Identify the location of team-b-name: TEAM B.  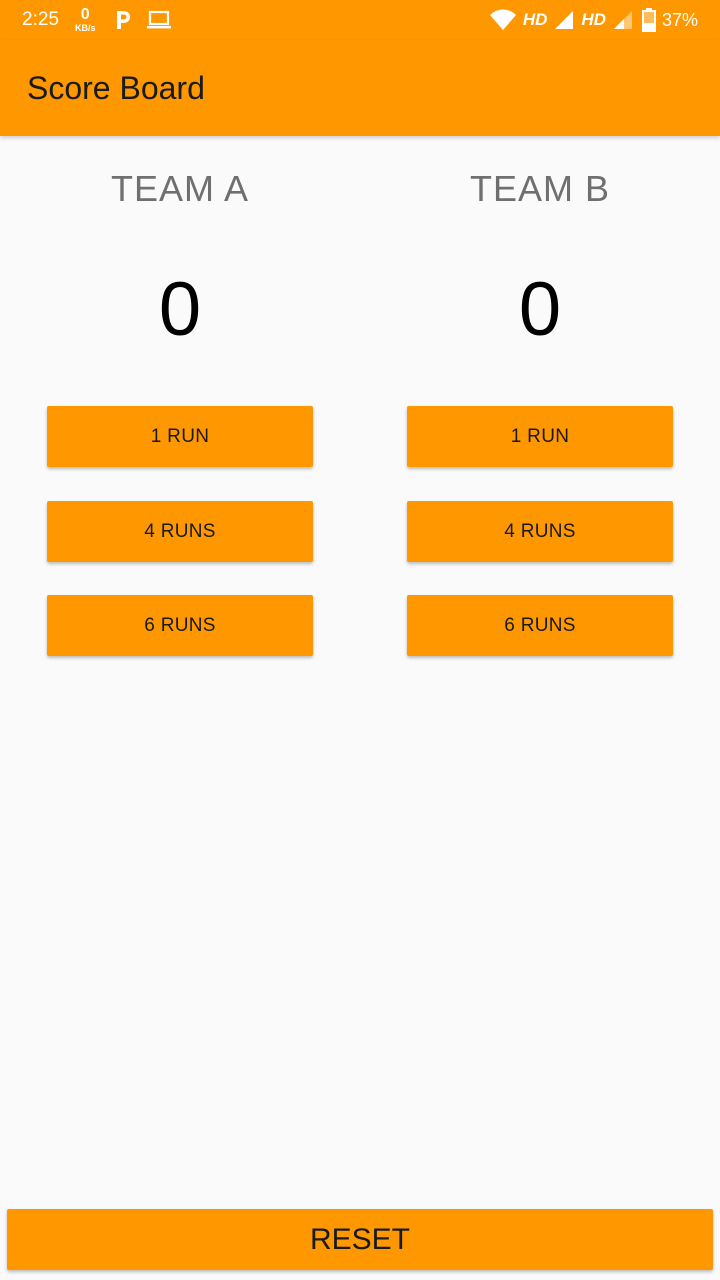
(539, 188).